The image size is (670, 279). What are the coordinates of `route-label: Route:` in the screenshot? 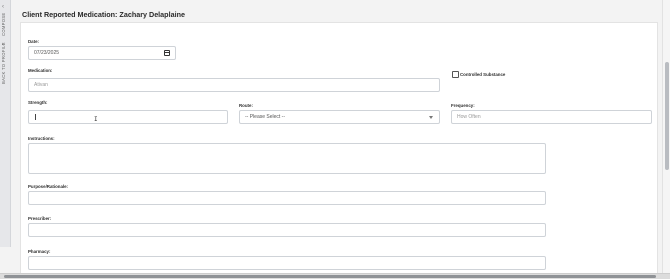 It's located at (246, 105).